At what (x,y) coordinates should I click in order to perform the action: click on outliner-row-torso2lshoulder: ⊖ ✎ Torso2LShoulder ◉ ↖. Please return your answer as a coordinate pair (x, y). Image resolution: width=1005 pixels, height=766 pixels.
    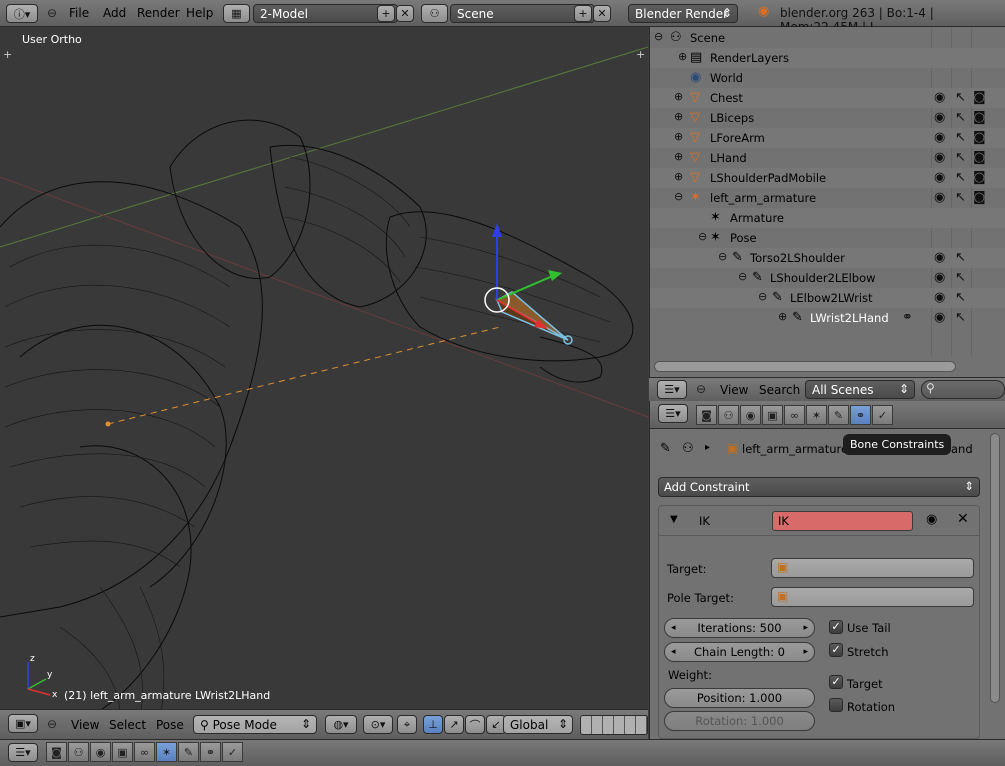
    Looking at the image, I should click on (827, 258).